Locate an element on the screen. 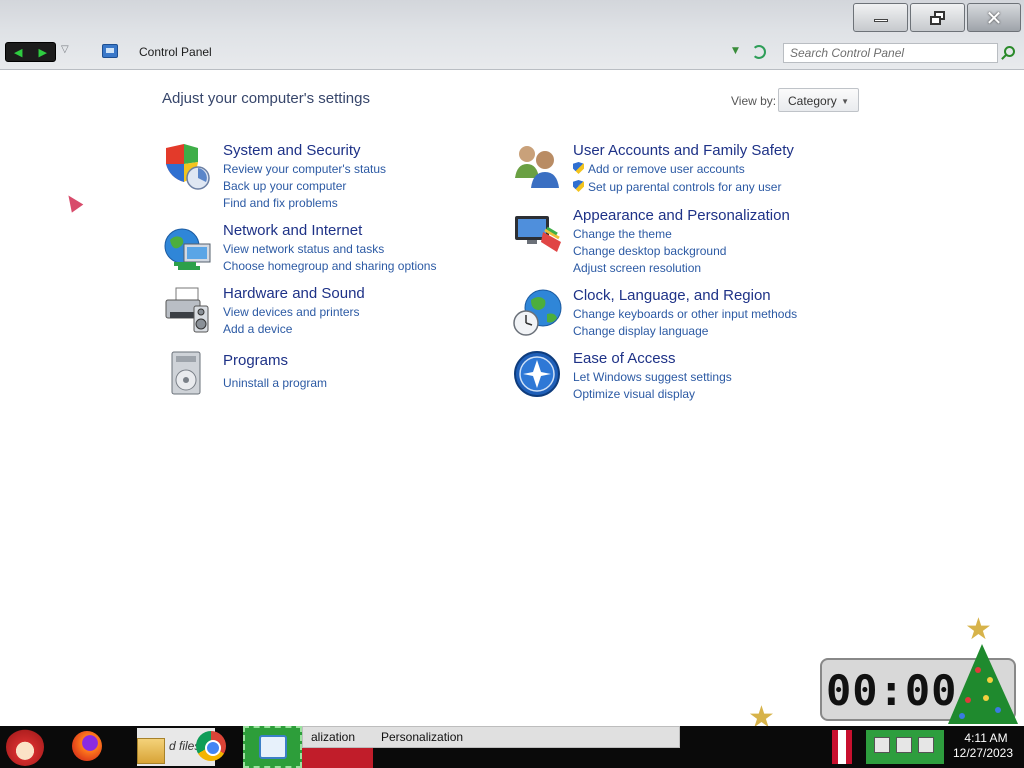 The height and width of the screenshot is (768, 1024). taskbar-highlight is located at coordinates (337, 757).